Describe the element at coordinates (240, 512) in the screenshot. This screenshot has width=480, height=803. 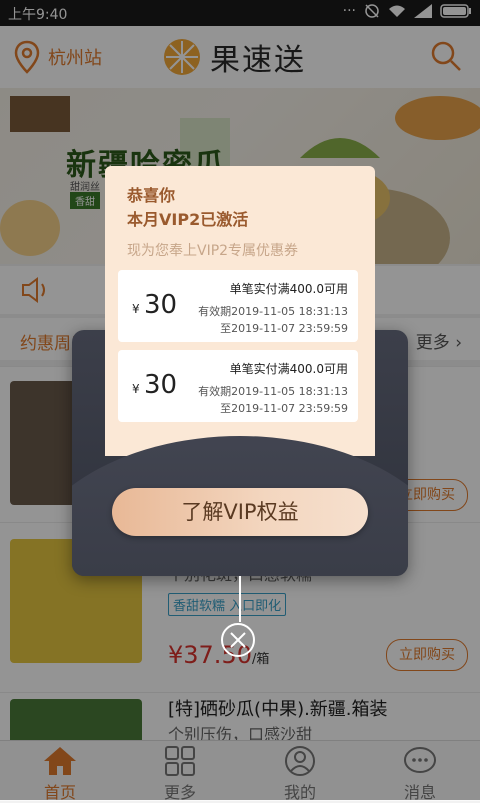
I see `vip-benefits-button: 了解VIP权益` at that location.